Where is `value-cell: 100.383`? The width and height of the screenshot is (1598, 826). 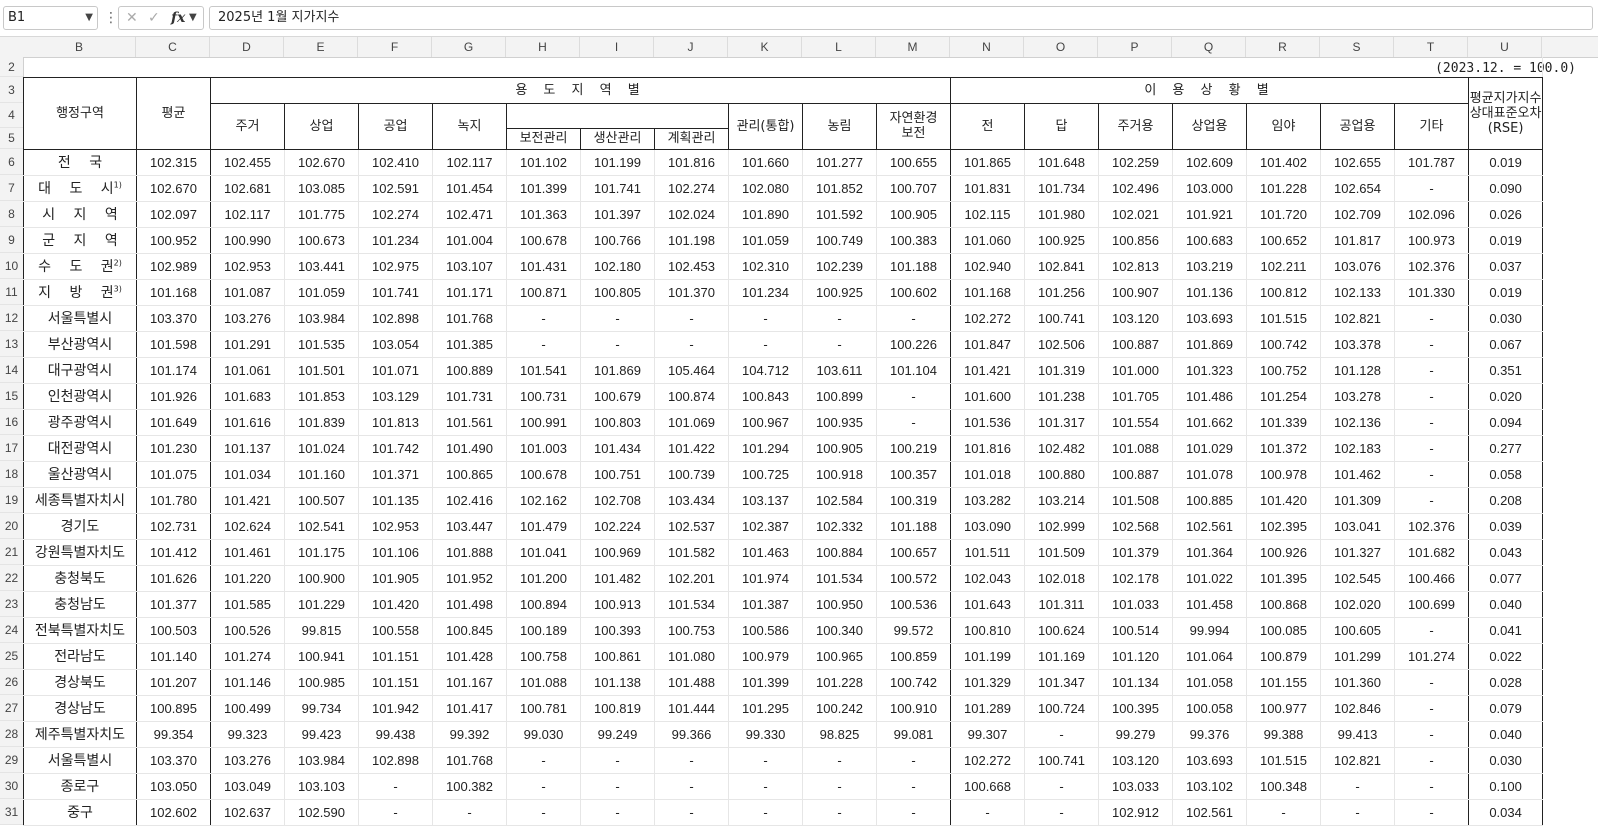
value-cell: 100.383 is located at coordinates (913, 240).